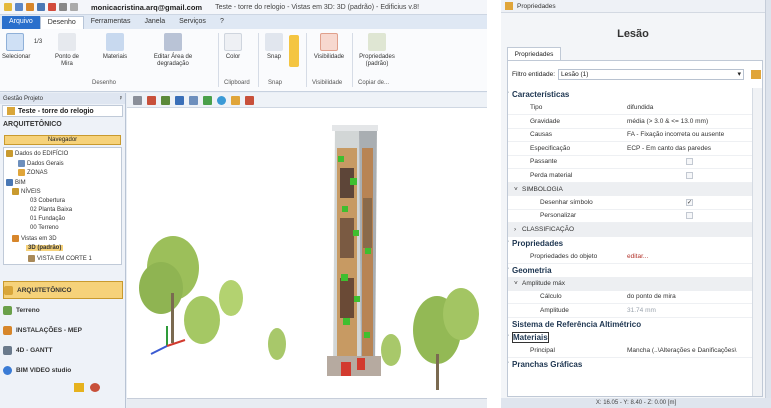 The width and height of the screenshot is (771, 408). Describe the element at coordinates (235, 100) in the screenshot. I see `measure-icon` at that location.